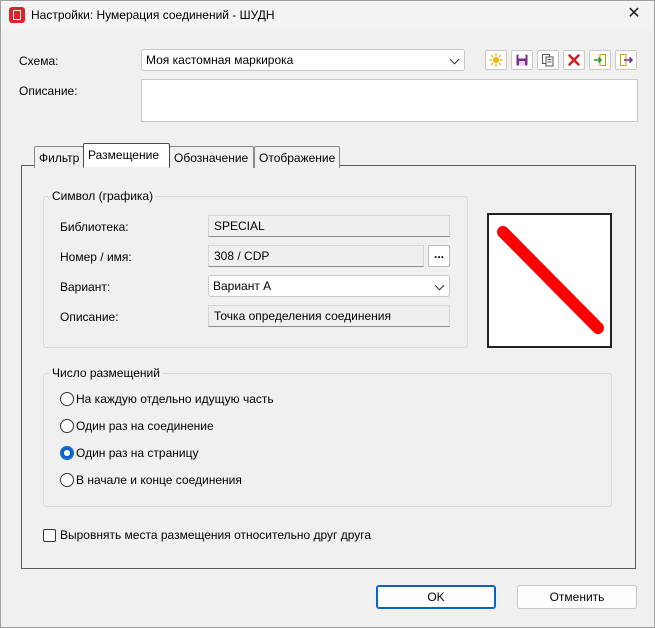  What do you see at coordinates (48, 91) in the screenshot?
I see `description-label: Описание:` at bounding box center [48, 91].